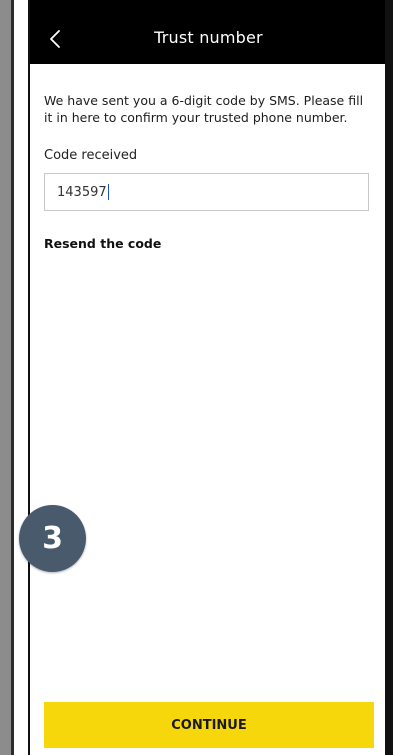  Describe the element at coordinates (209, 725) in the screenshot. I see `continue-button: CONTINUE` at that location.